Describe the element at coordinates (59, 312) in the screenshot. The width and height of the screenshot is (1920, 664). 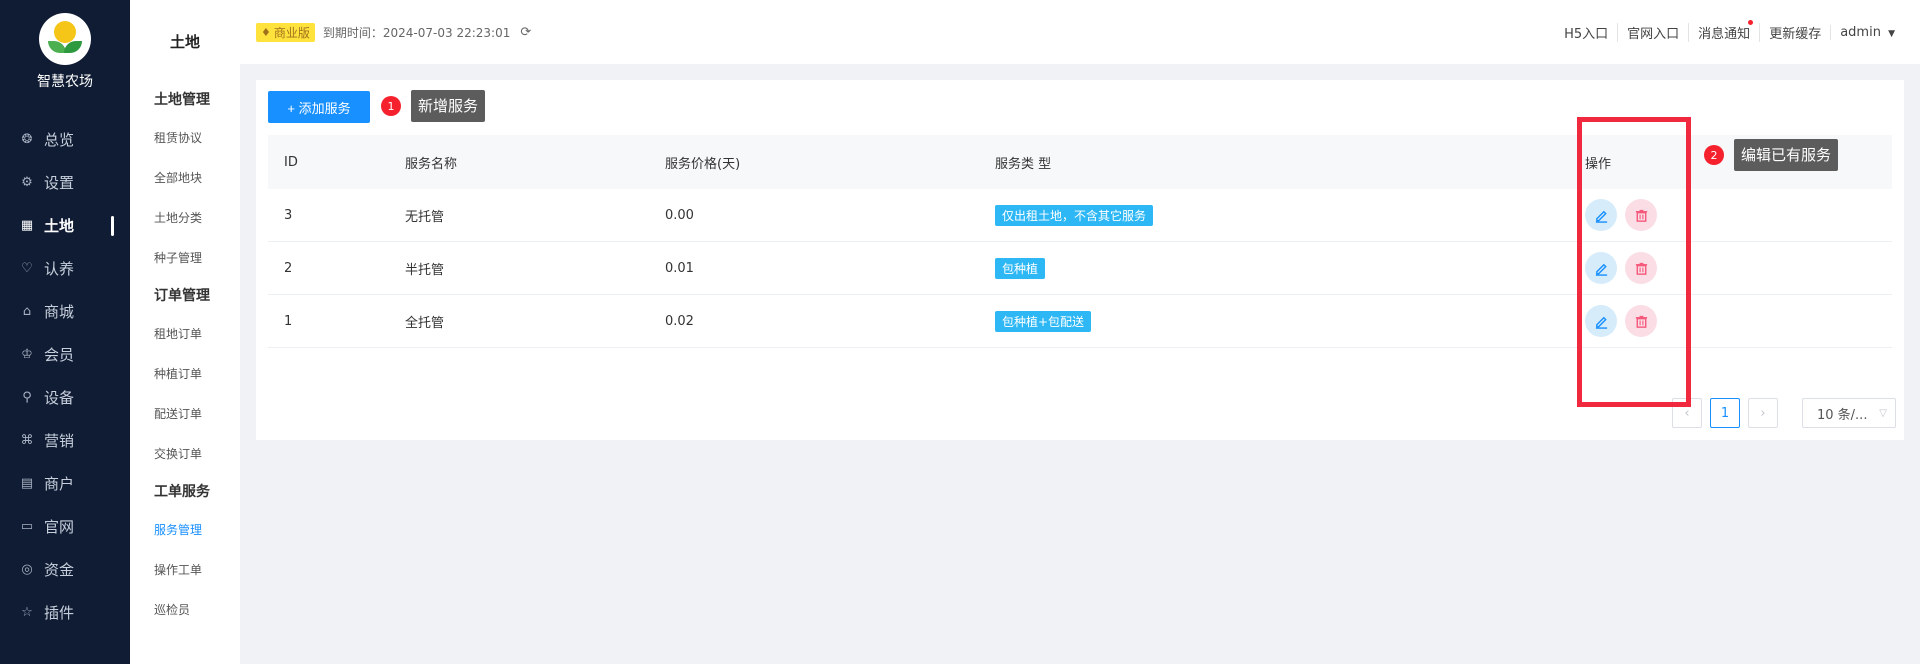
I see `sidebar-item-label: 商城` at that location.